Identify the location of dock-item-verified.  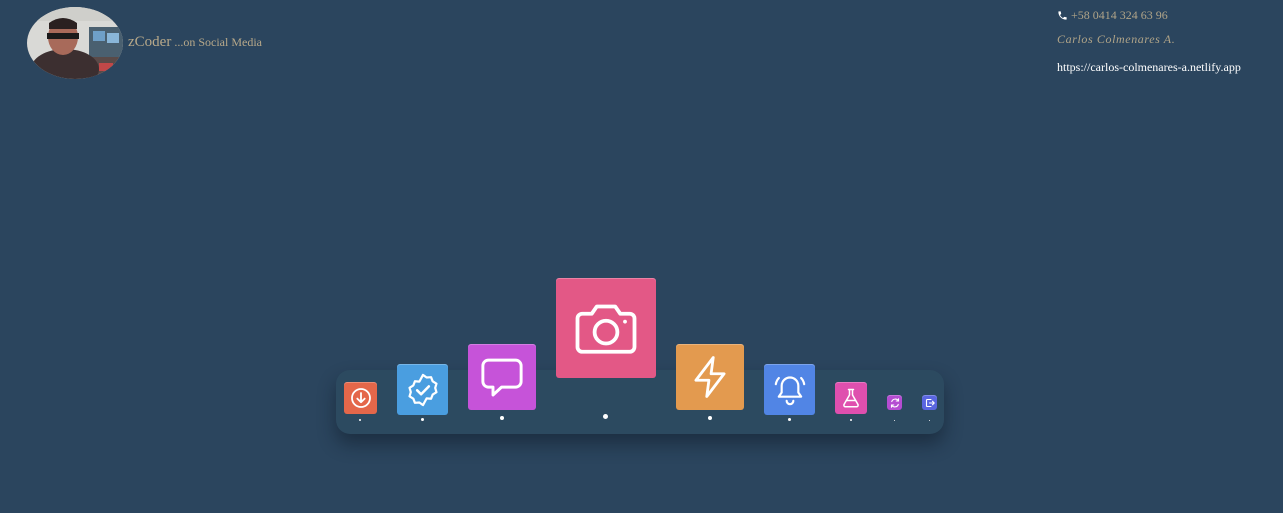
(422, 389).